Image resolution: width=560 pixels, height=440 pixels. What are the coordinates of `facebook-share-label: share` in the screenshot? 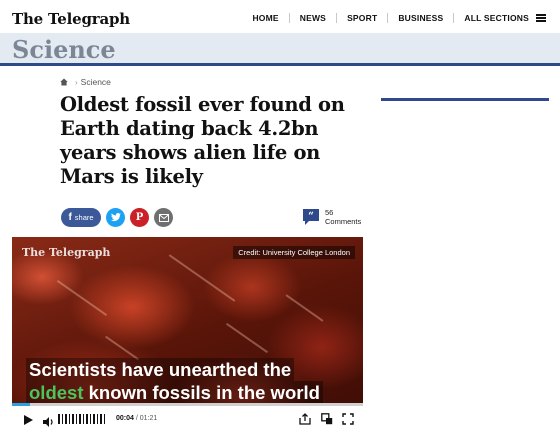 It's located at (84, 217).